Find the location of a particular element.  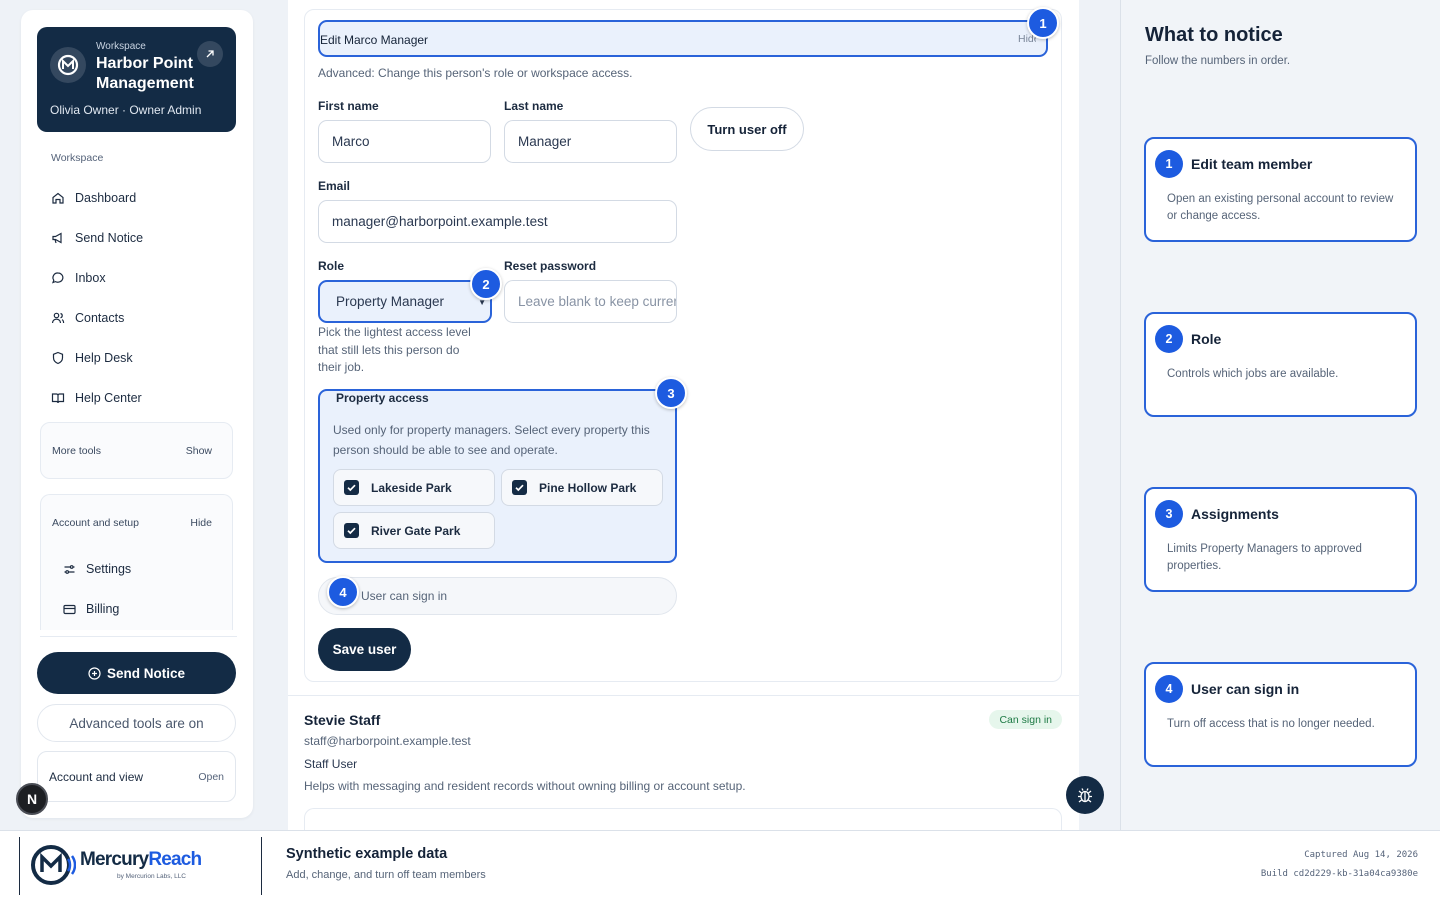

external-link-icon is located at coordinates (210, 54).